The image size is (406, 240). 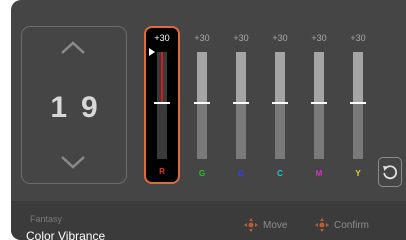 I want to click on pointer-triangle-icon, so click(x=152, y=52).